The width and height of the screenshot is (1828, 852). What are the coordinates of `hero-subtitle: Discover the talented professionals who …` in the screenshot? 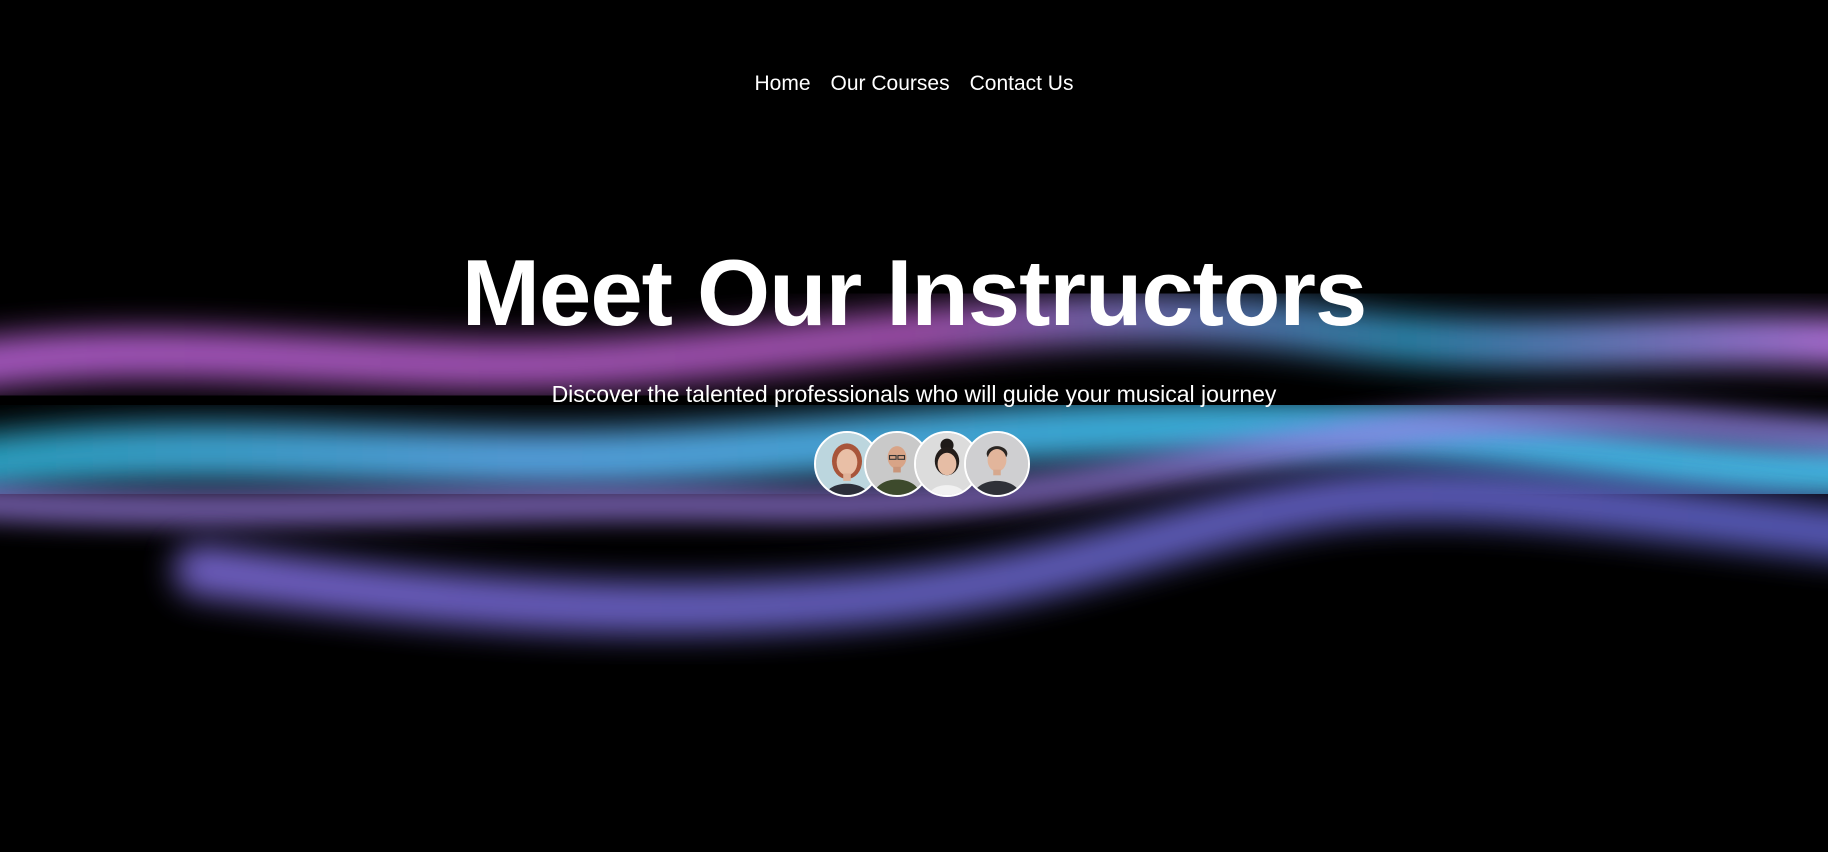 It's located at (914, 394).